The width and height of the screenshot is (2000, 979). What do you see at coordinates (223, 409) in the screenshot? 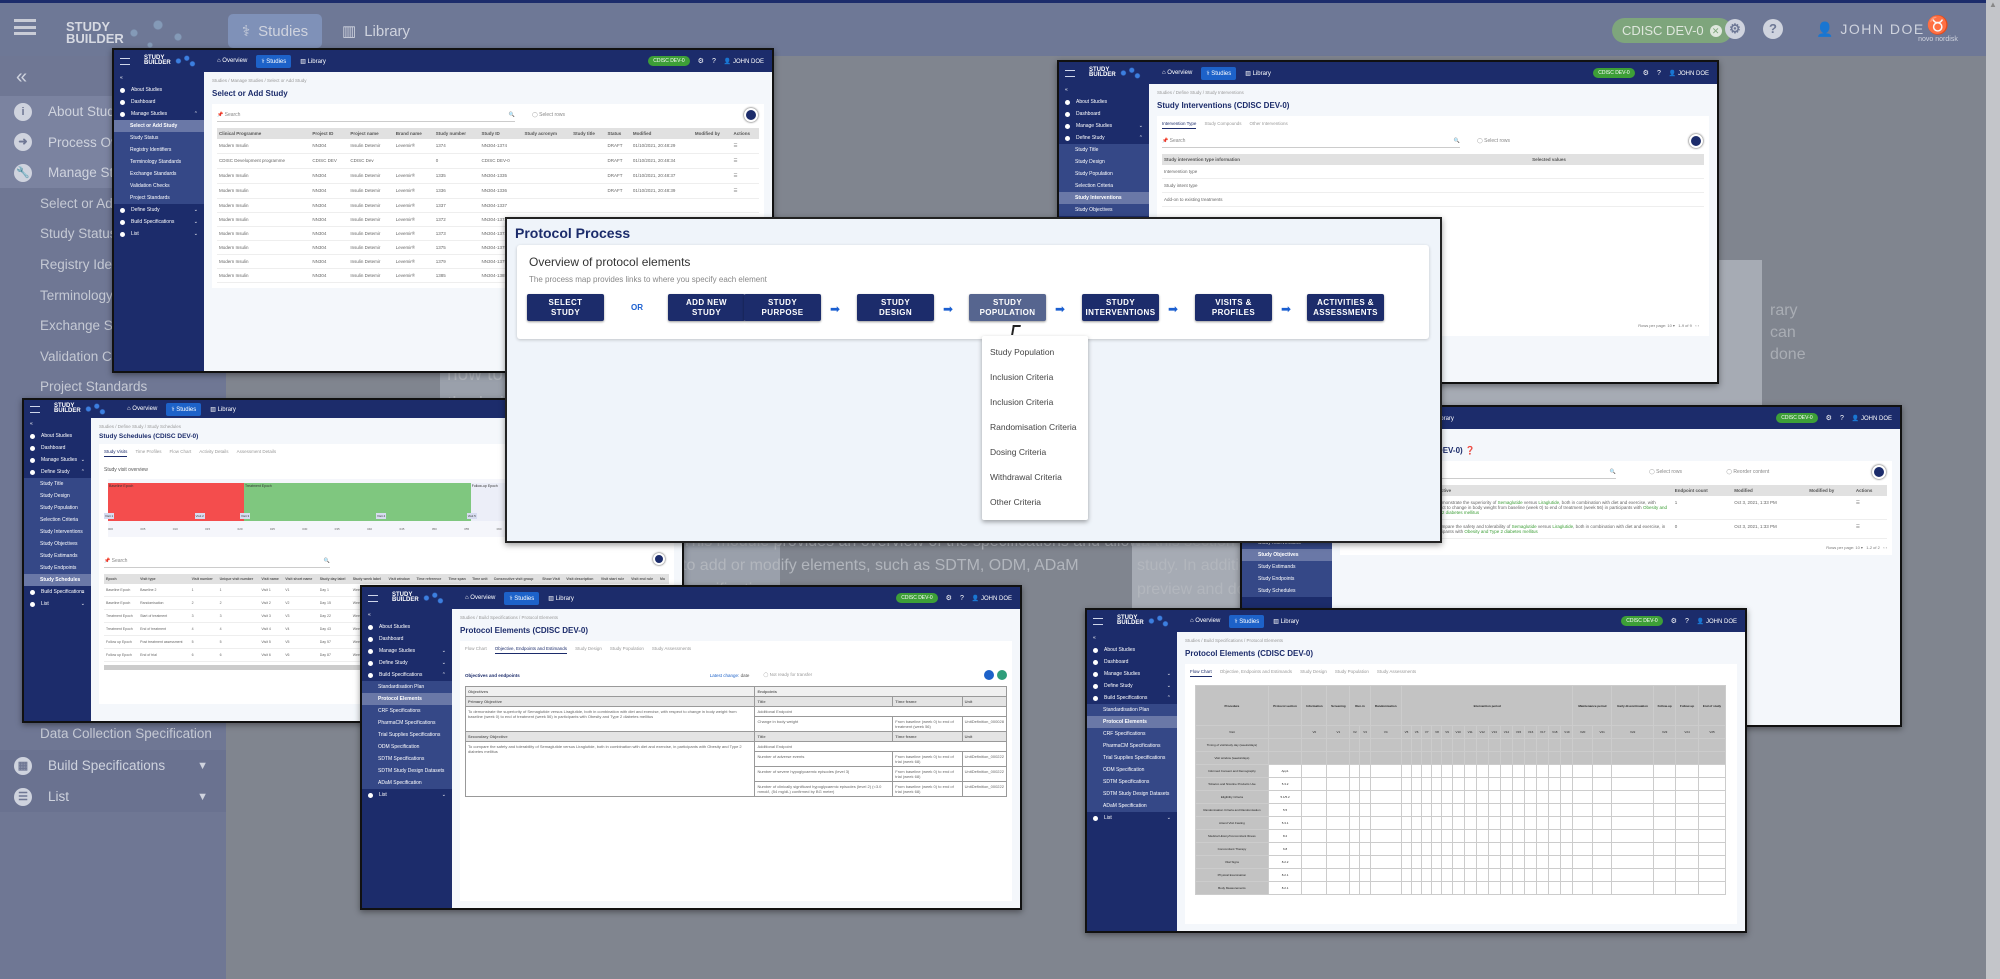
I see `nav-library: ▥ Library` at bounding box center [223, 409].